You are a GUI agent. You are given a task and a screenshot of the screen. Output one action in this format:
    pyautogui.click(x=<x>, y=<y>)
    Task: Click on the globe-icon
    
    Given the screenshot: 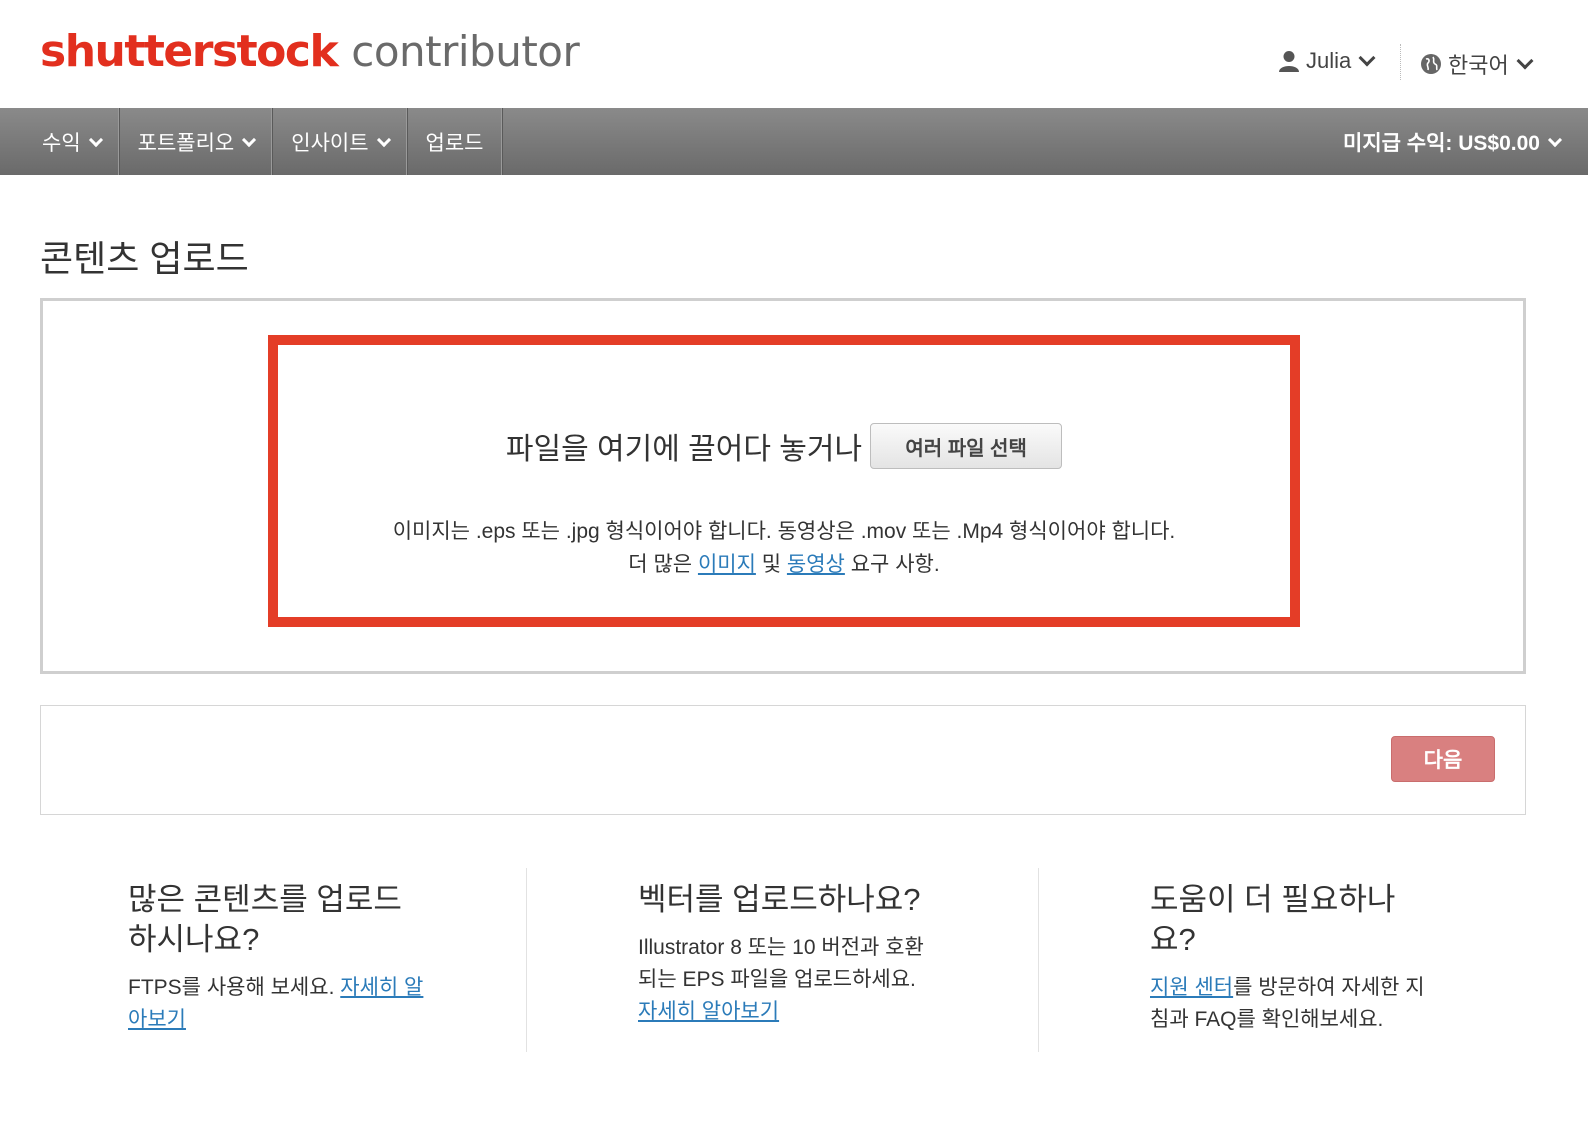 What is the action you would take?
    pyautogui.click(x=1431, y=64)
    